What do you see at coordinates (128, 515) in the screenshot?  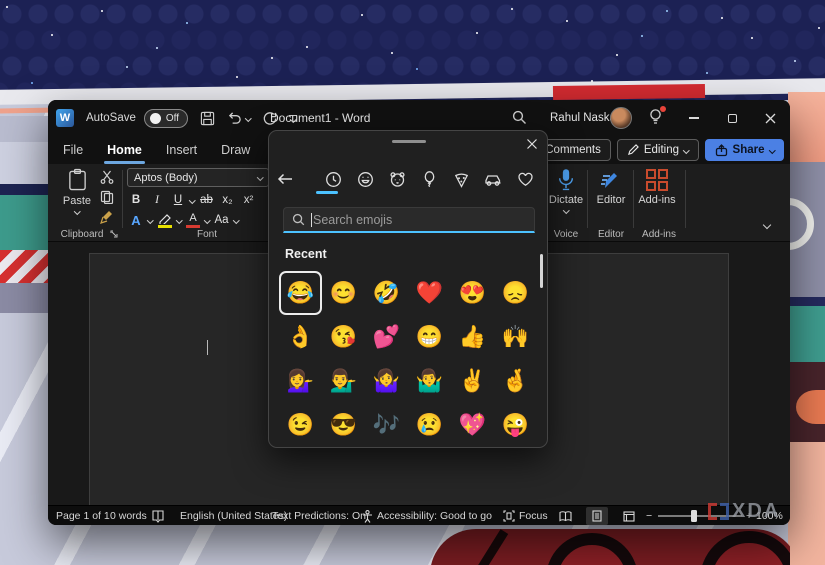 I see `word-count: 0 words` at bounding box center [128, 515].